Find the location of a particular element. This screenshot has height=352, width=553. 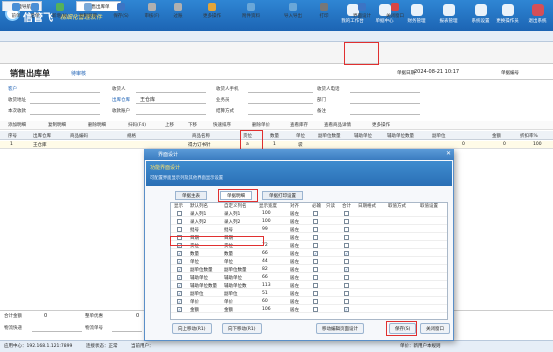

custom-name: 副单位 is located at coordinates (231, 294).